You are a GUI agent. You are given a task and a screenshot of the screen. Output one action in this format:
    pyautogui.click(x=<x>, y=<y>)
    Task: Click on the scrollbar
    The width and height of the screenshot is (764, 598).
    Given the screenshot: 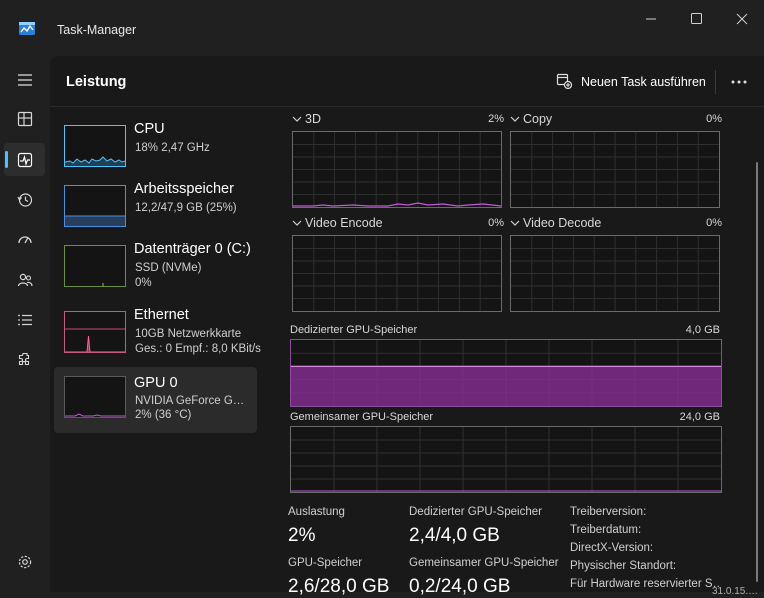 What is the action you would take?
    pyautogui.click(x=757, y=372)
    